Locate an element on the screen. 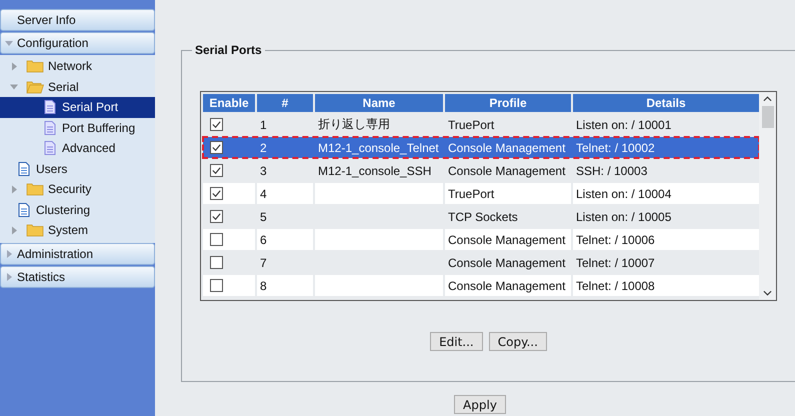  section-header: Administration is located at coordinates (77, 253).